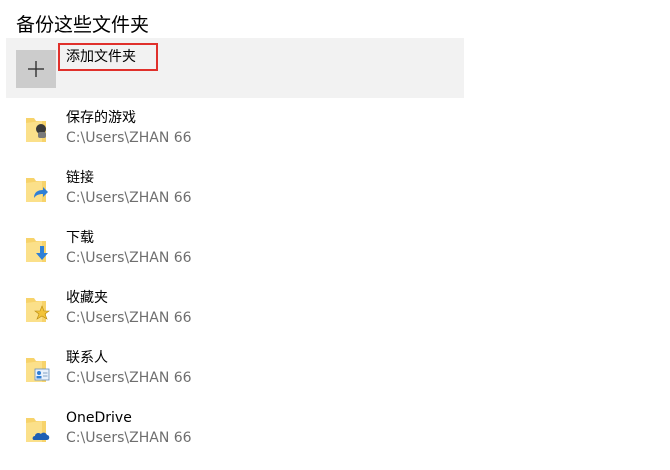  I want to click on folder-name: 收藏夹, so click(87, 298).